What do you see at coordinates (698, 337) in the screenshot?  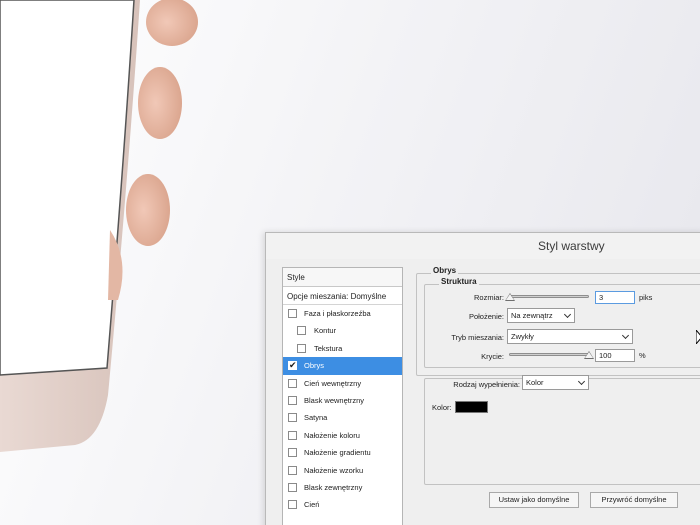 I see `mouse-cursor-icon` at bounding box center [698, 337].